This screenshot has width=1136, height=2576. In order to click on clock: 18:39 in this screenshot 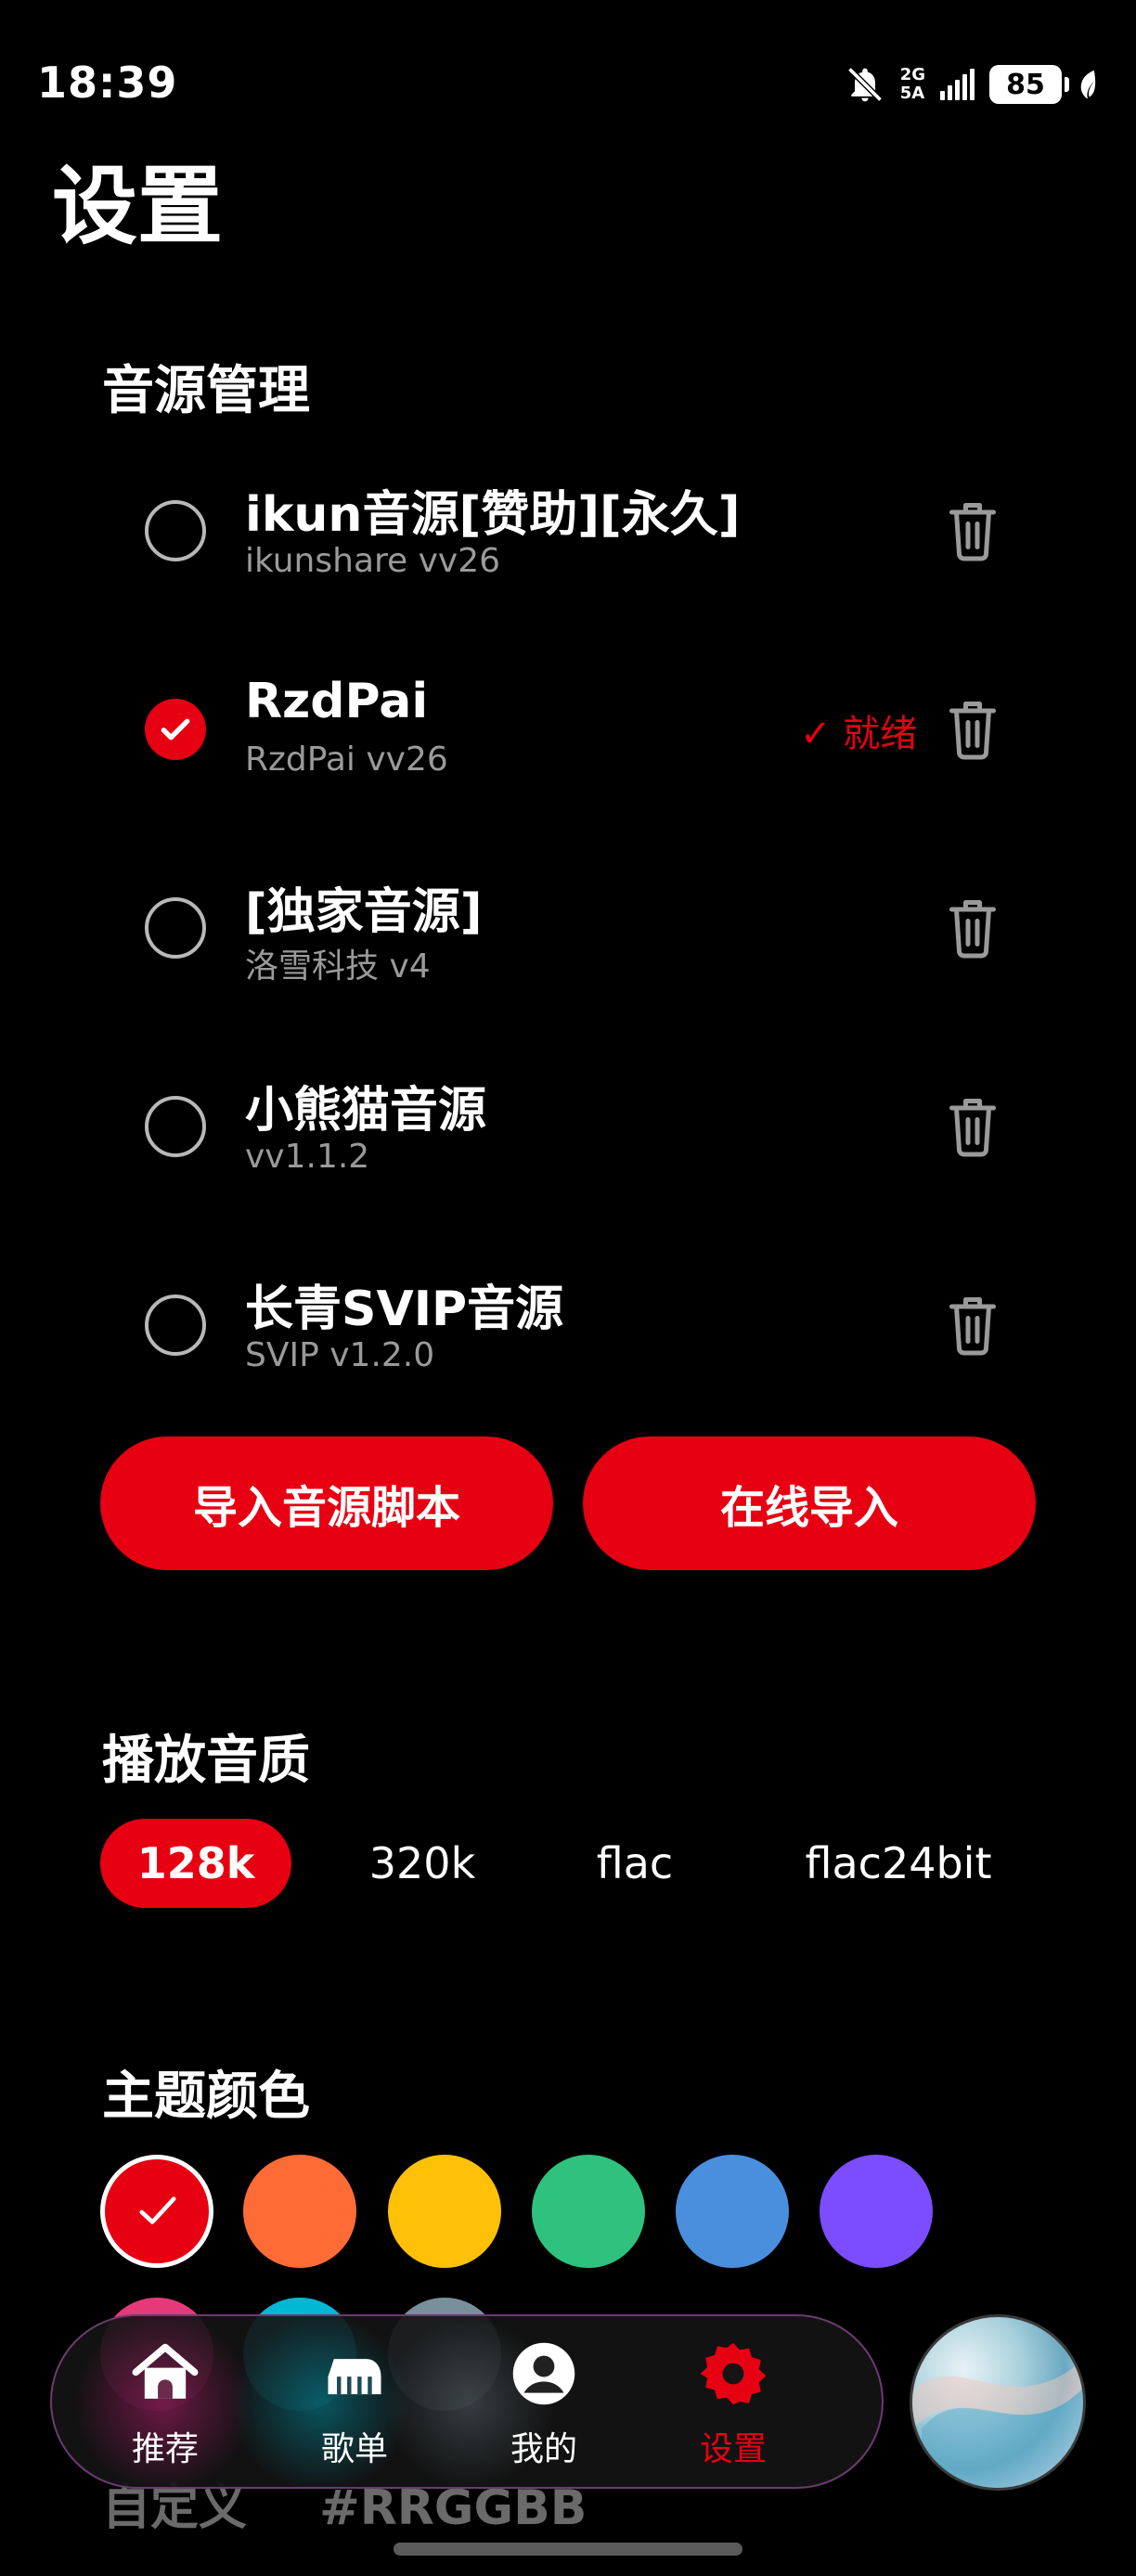, I will do `click(107, 83)`.